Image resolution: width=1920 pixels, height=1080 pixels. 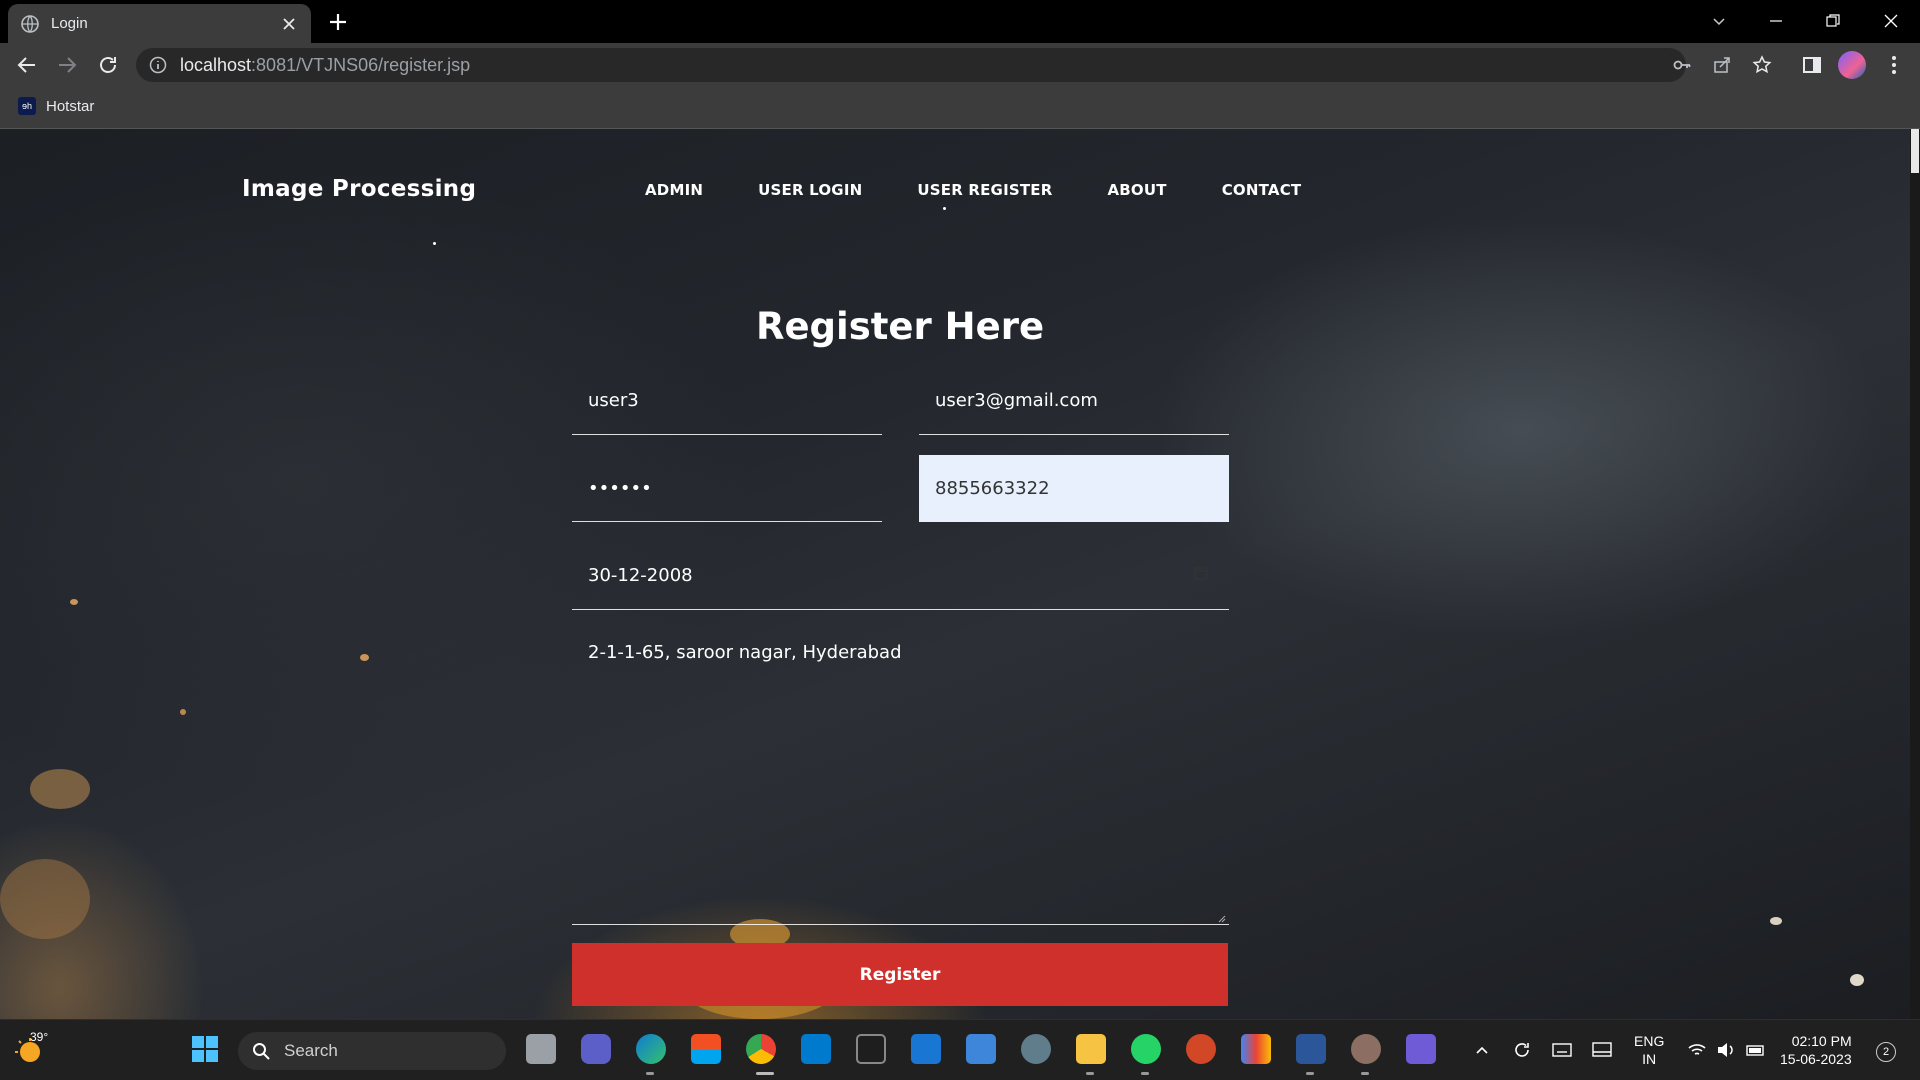 What do you see at coordinates (1756, 1050) in the screenshot?
I see `battery-icon` at bounding box center [1756, 1050].